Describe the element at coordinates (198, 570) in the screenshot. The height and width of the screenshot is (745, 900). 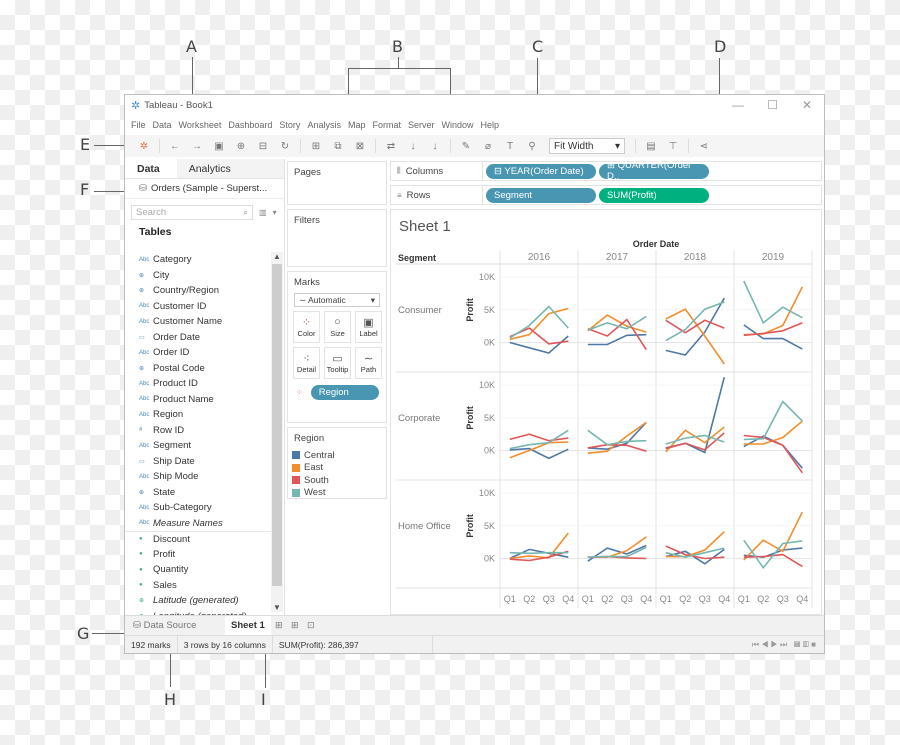
I see `field-item: ● Quantity` at that location.